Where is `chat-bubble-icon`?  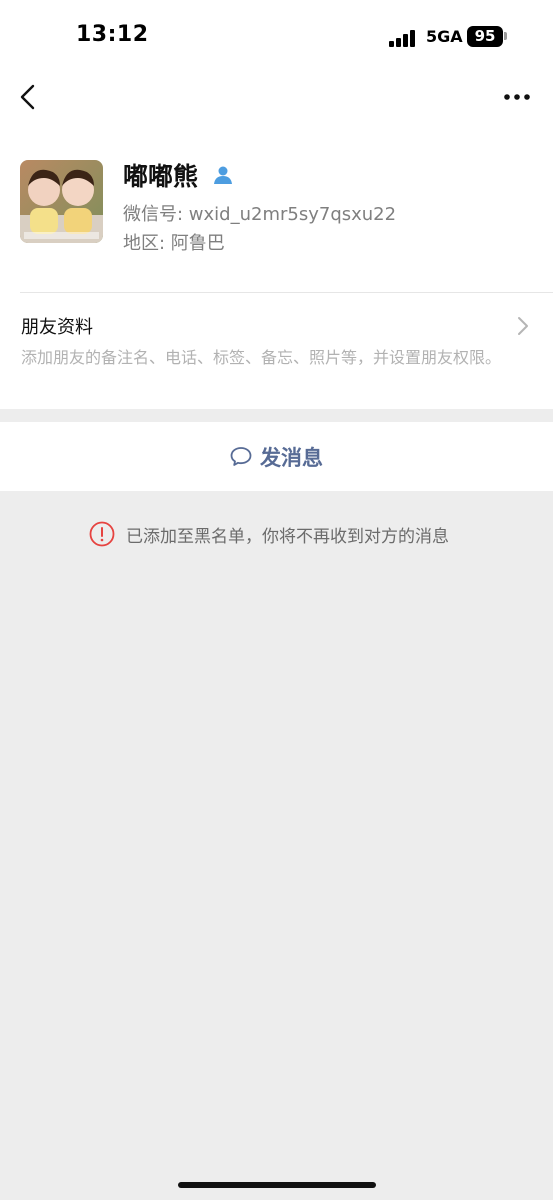 chat-bubble-icon is located at coordinates (241, 456).